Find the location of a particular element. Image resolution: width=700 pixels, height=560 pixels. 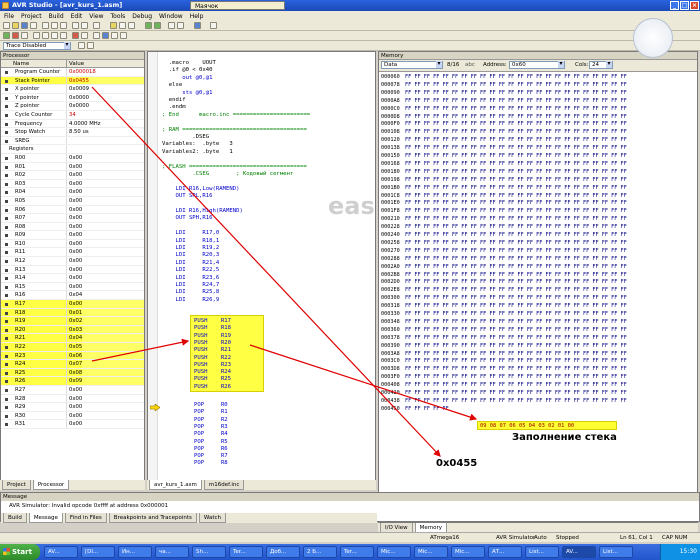

step-into-icon is located at coordinates (36, 35).